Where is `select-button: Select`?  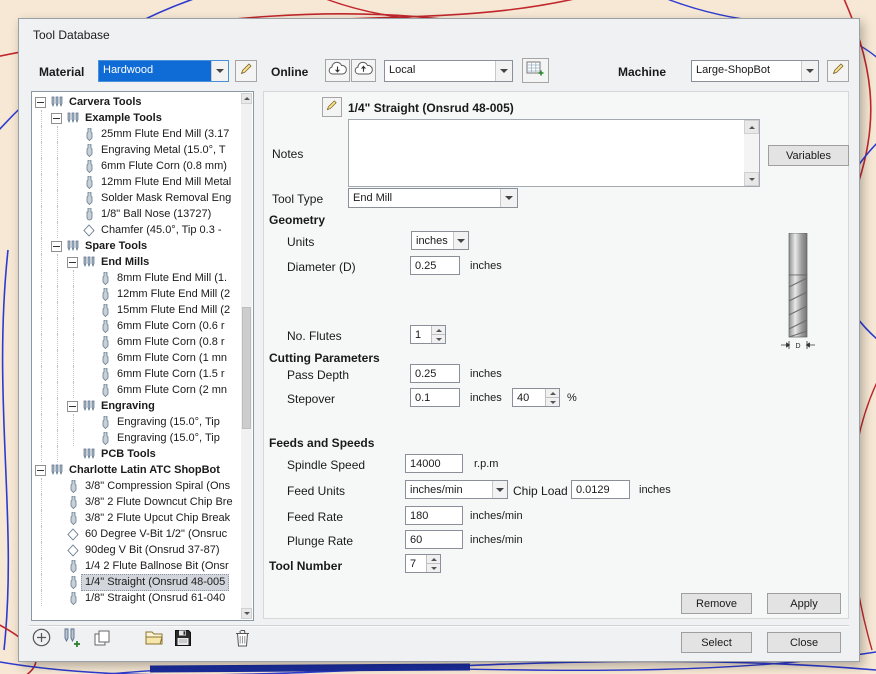
select-button: Select is located at coordinates (716, 642).